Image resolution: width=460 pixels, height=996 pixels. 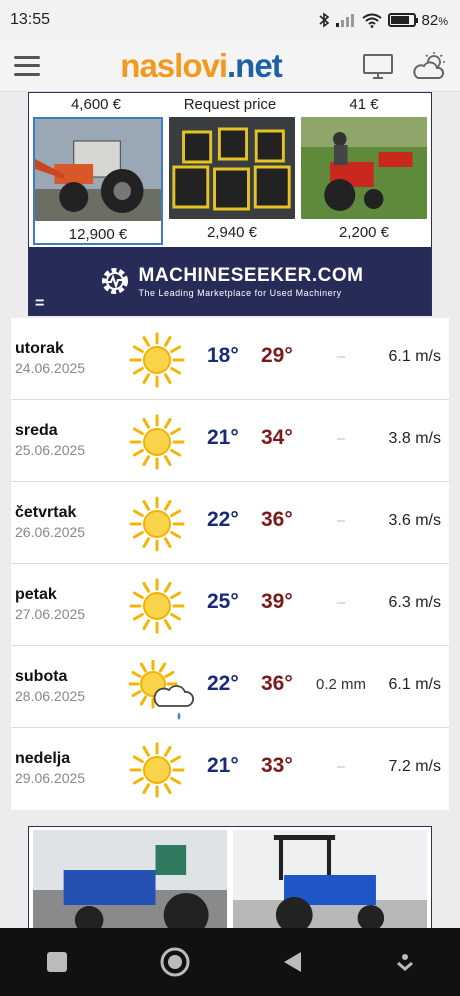 I want to click on navigation-down-icon, so click(x=405, y=962).